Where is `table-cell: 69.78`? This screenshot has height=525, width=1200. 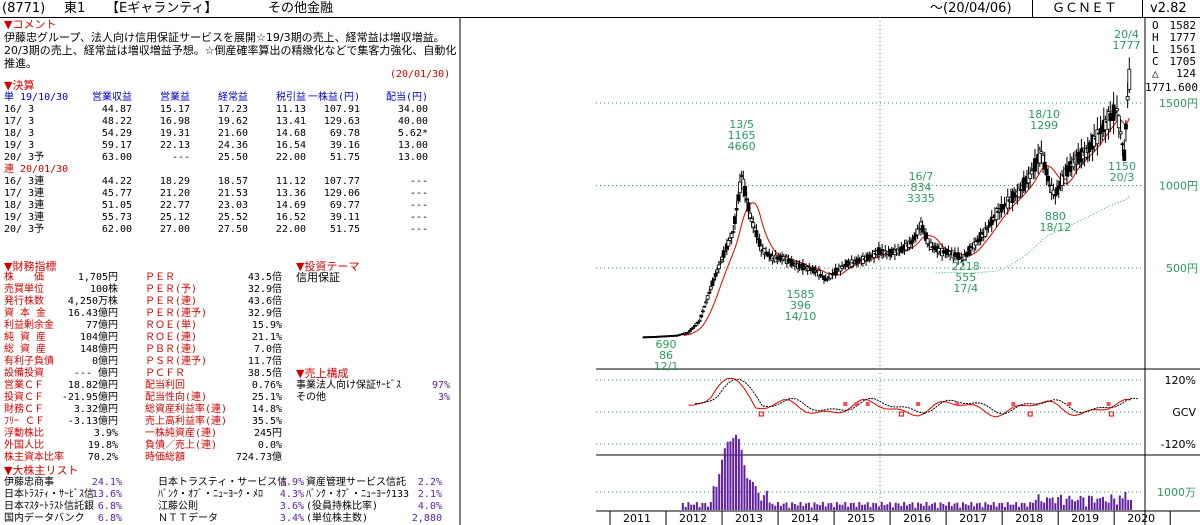
table-cell: 69.78 is located at coordinates (344, 133).